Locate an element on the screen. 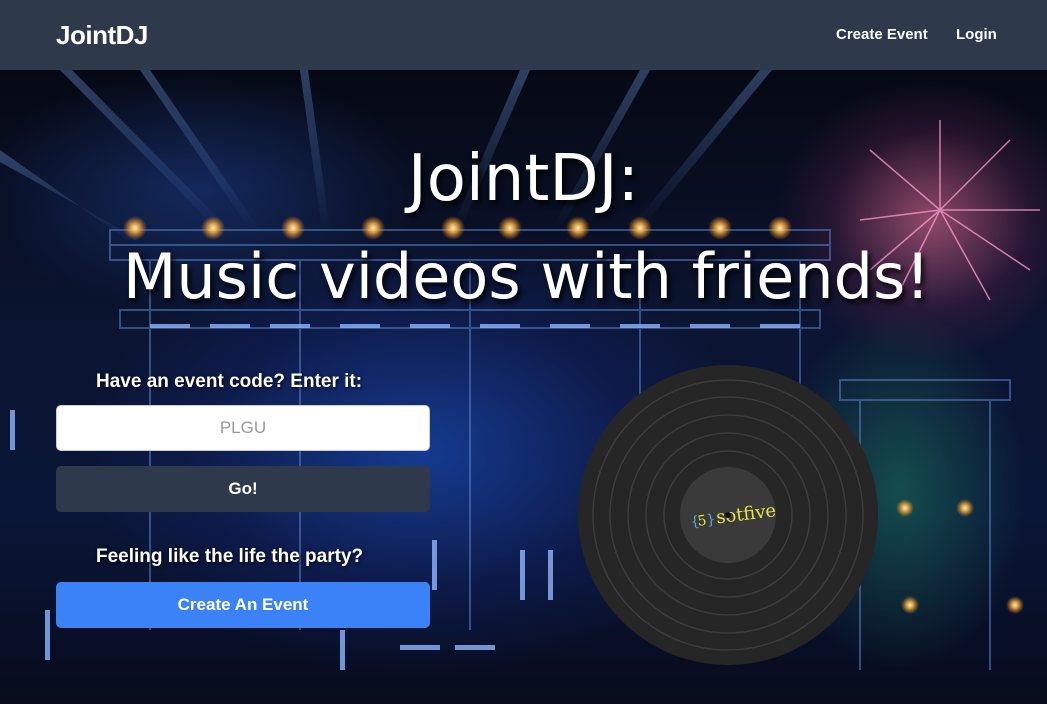 The image size is (1047, 704). party-prompt: Feeling like the life the party? is located at coordinates (230, 556).